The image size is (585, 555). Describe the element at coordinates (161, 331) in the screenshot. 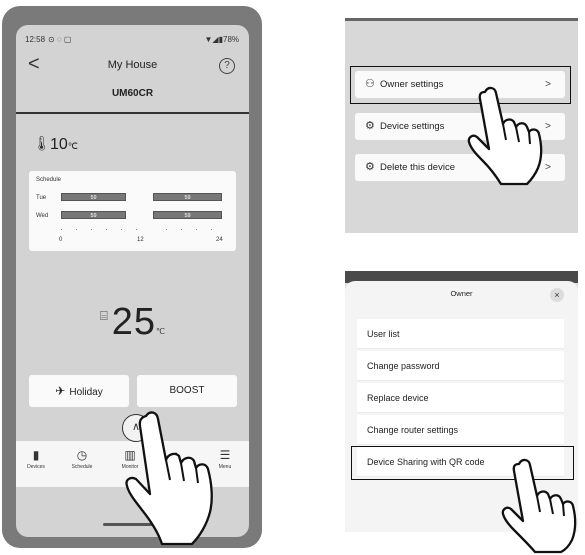

I see `set-temperature-unit: ℃` at that location.